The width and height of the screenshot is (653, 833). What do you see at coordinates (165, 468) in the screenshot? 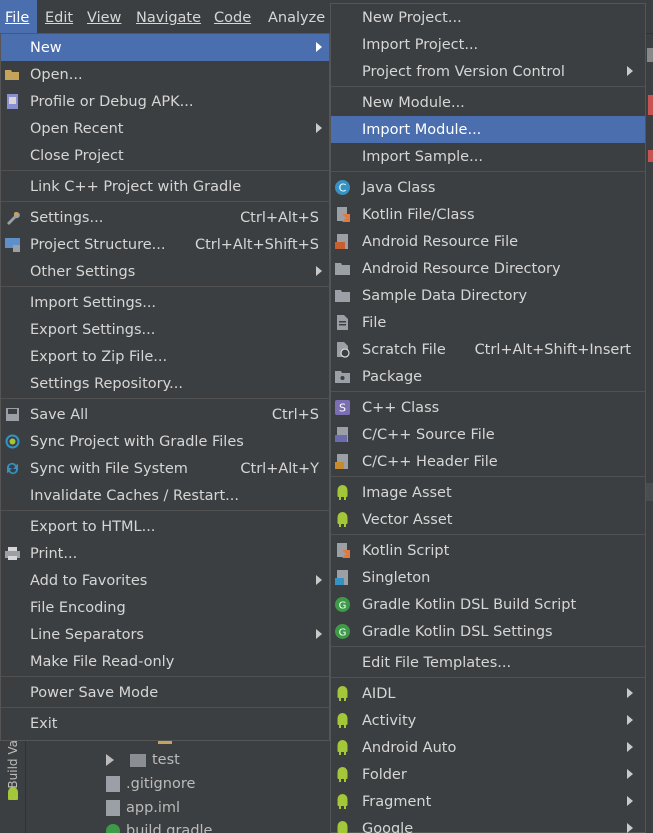
I see `menu-item-sync-fs: Sync with File System Ctrl+Alt+Y` at bounding box center [165, 468].